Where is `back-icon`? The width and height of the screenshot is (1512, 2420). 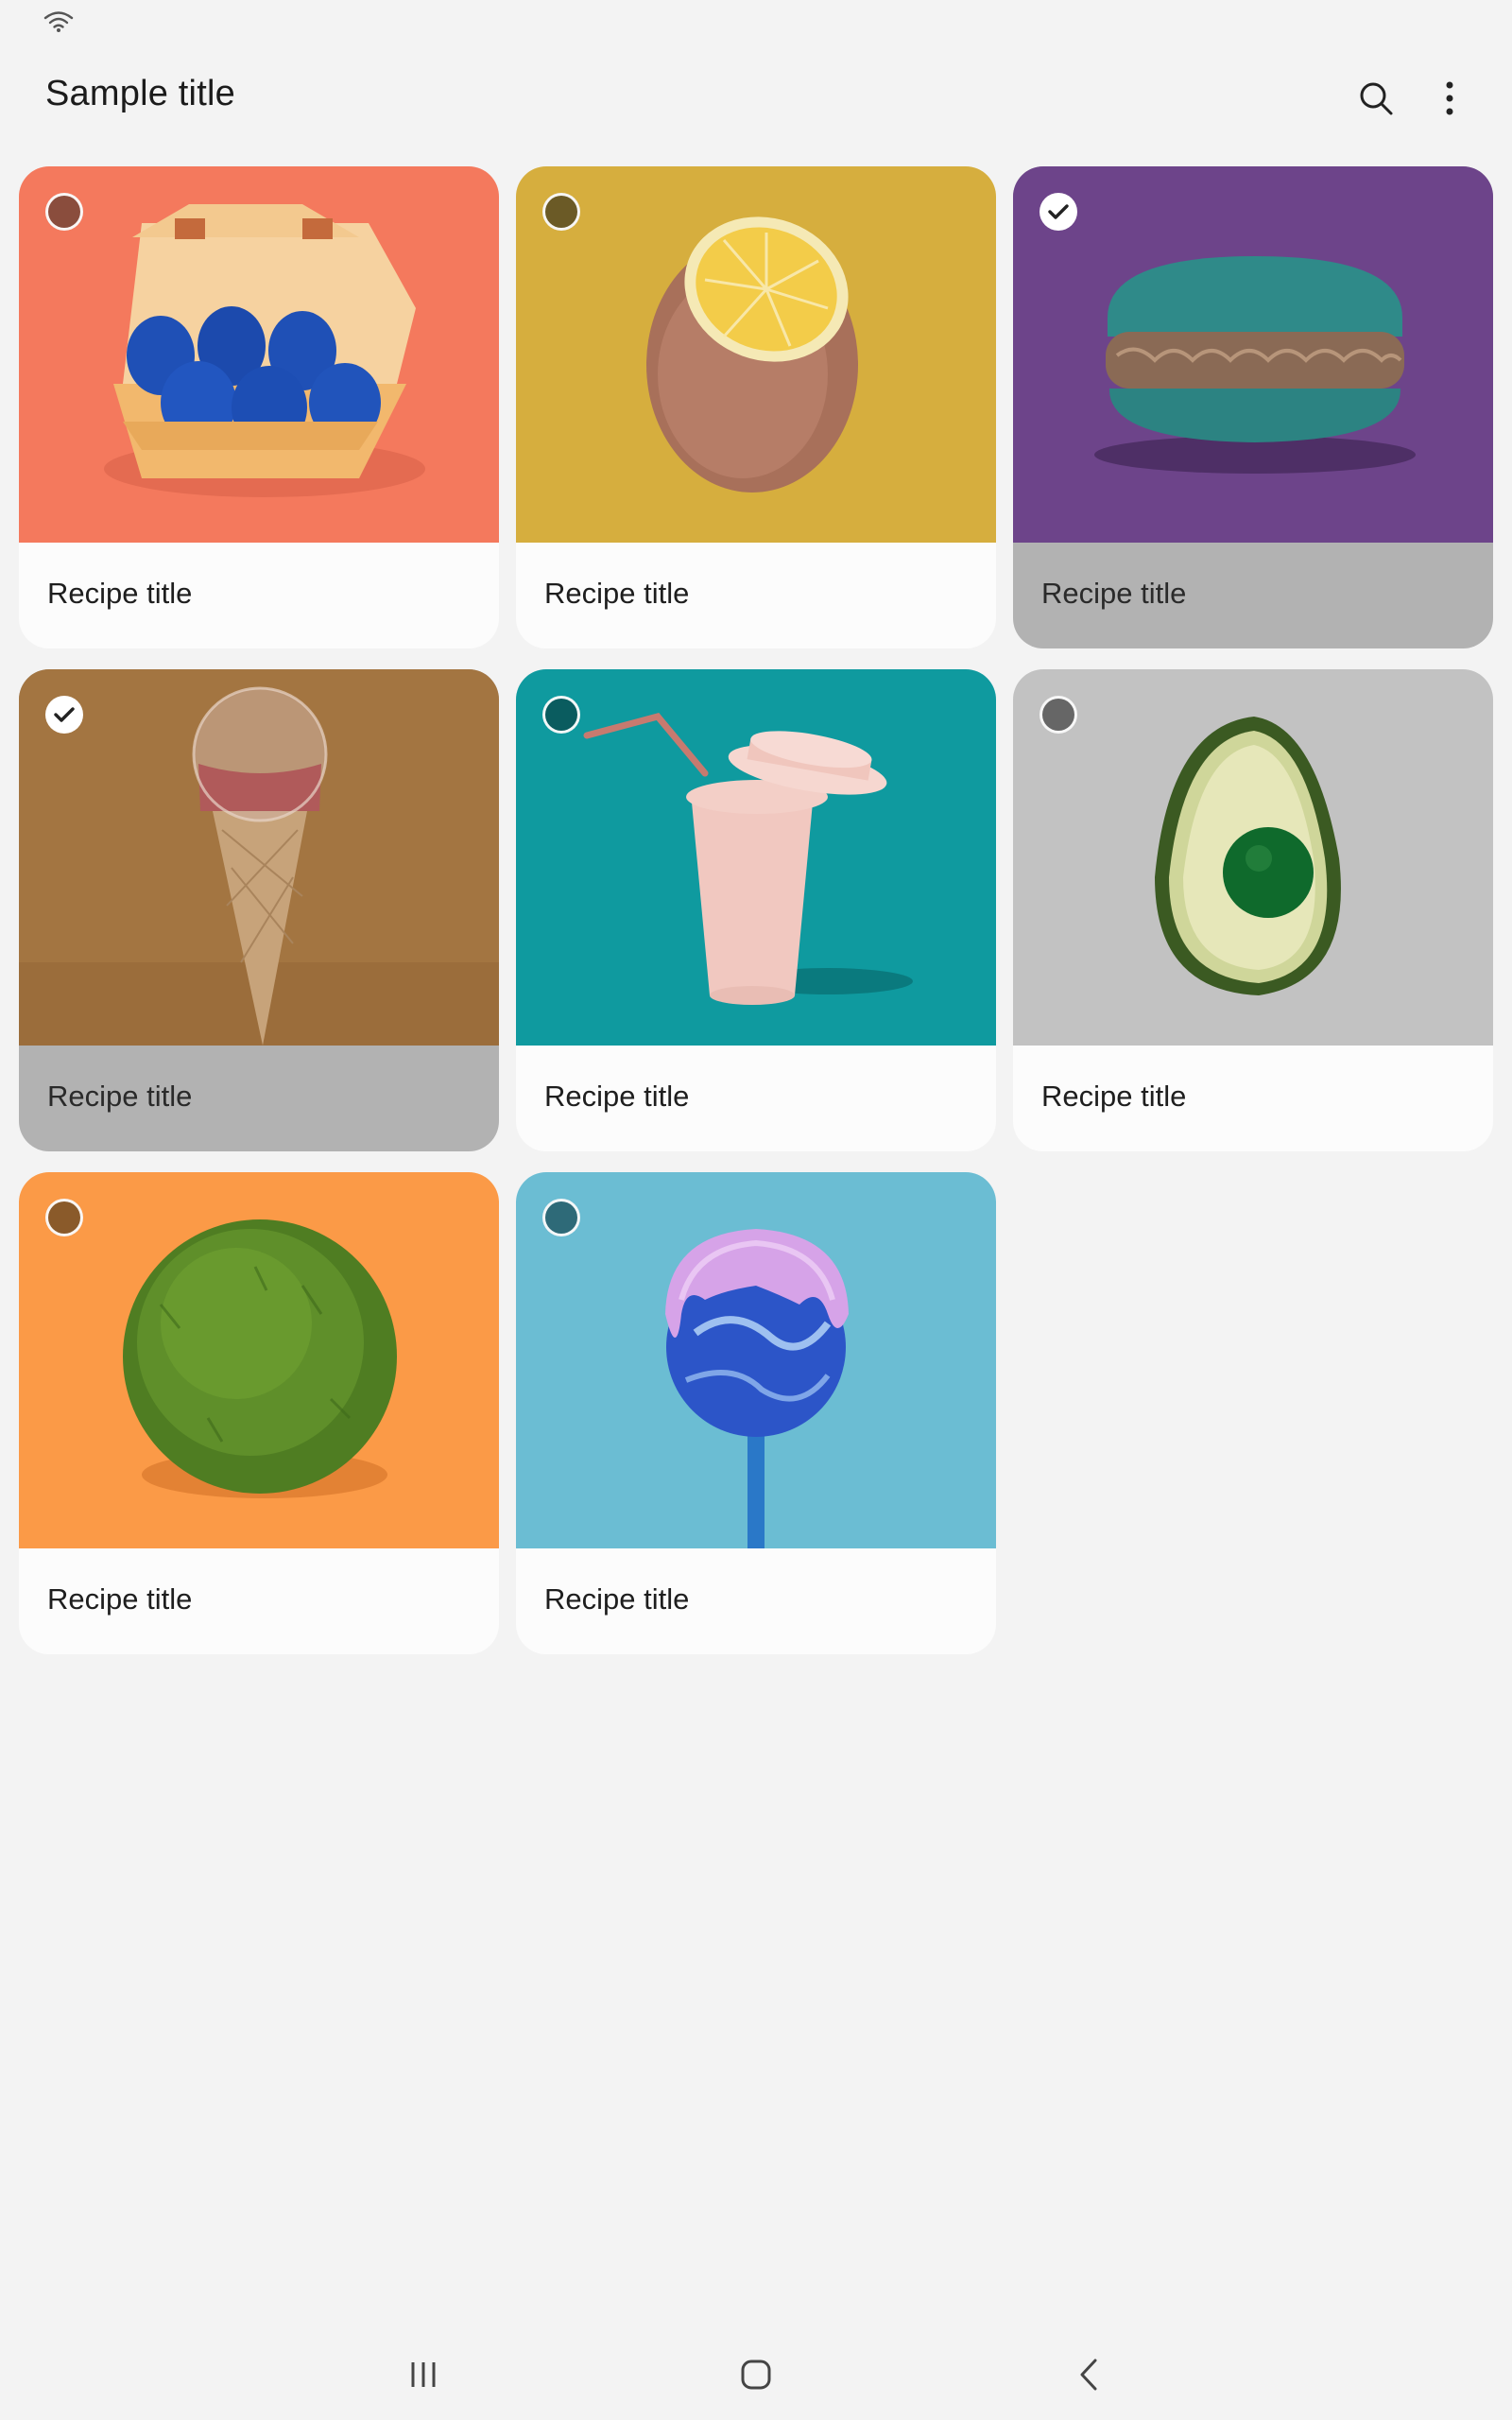 back-icon is located at coordinates (1088, 2375).